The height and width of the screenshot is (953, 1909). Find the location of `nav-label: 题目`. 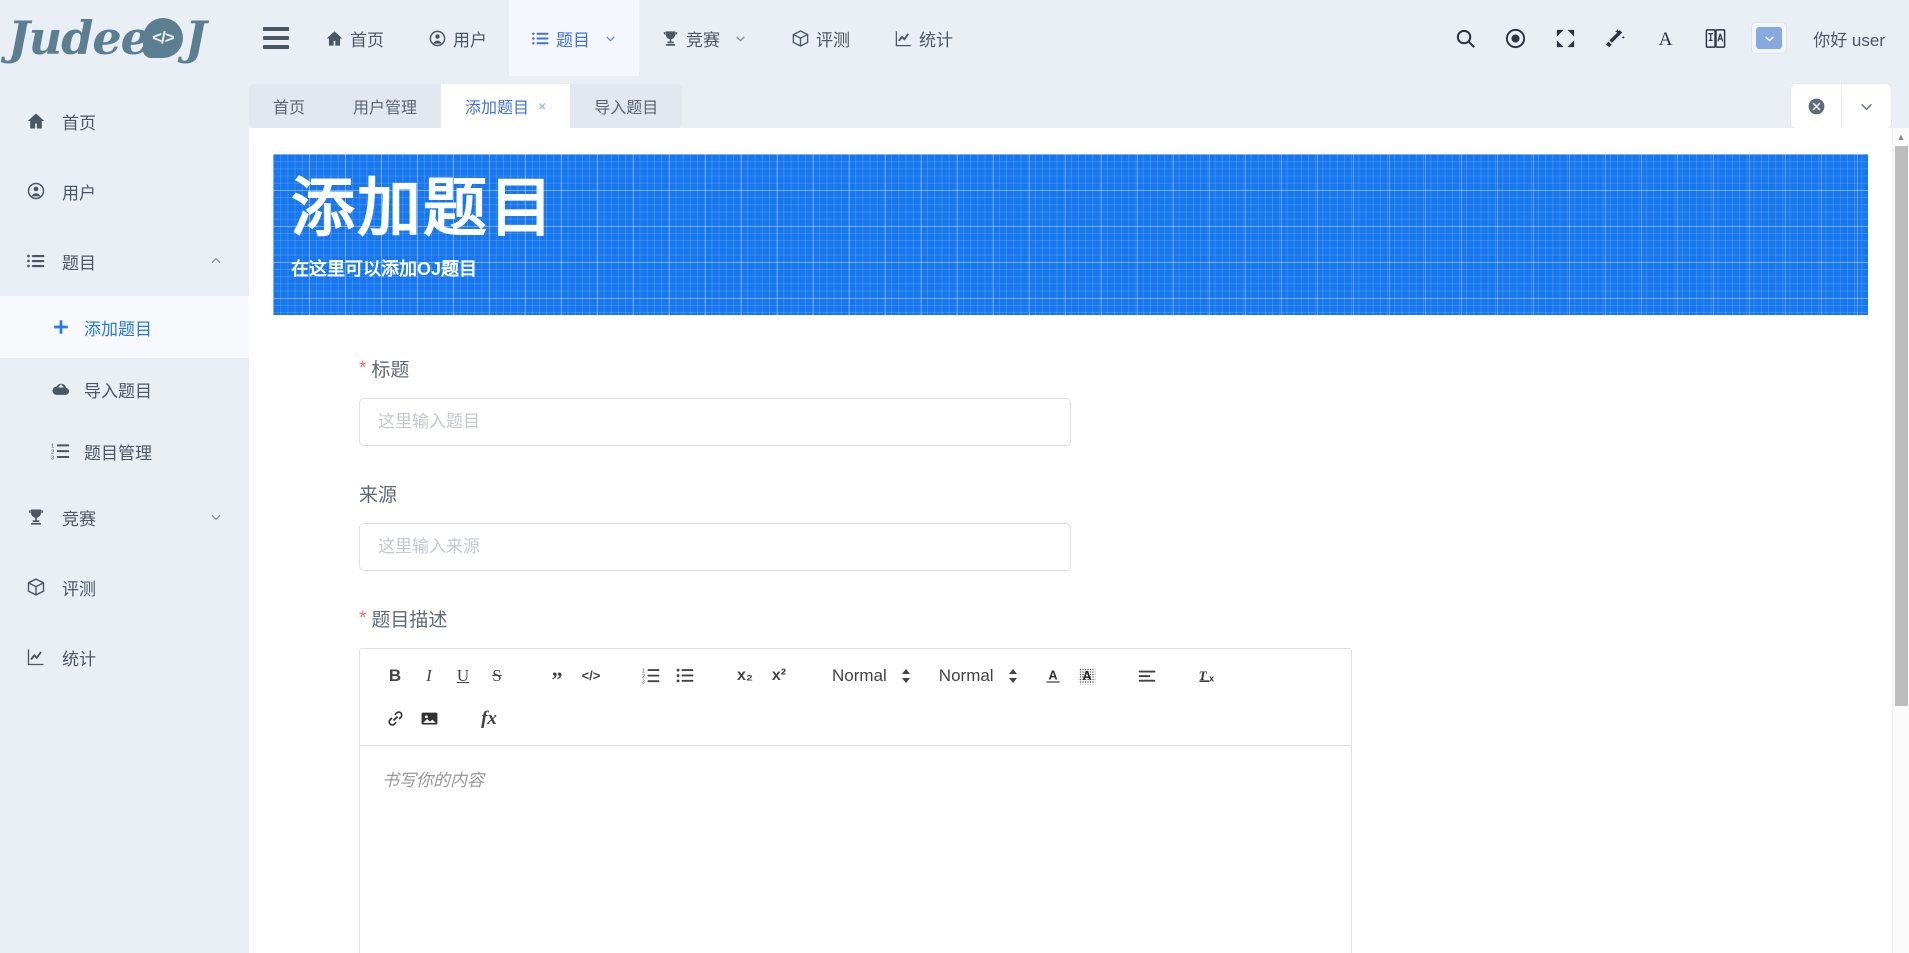

nav-label: 题目 is located at coordinates (573, 40).